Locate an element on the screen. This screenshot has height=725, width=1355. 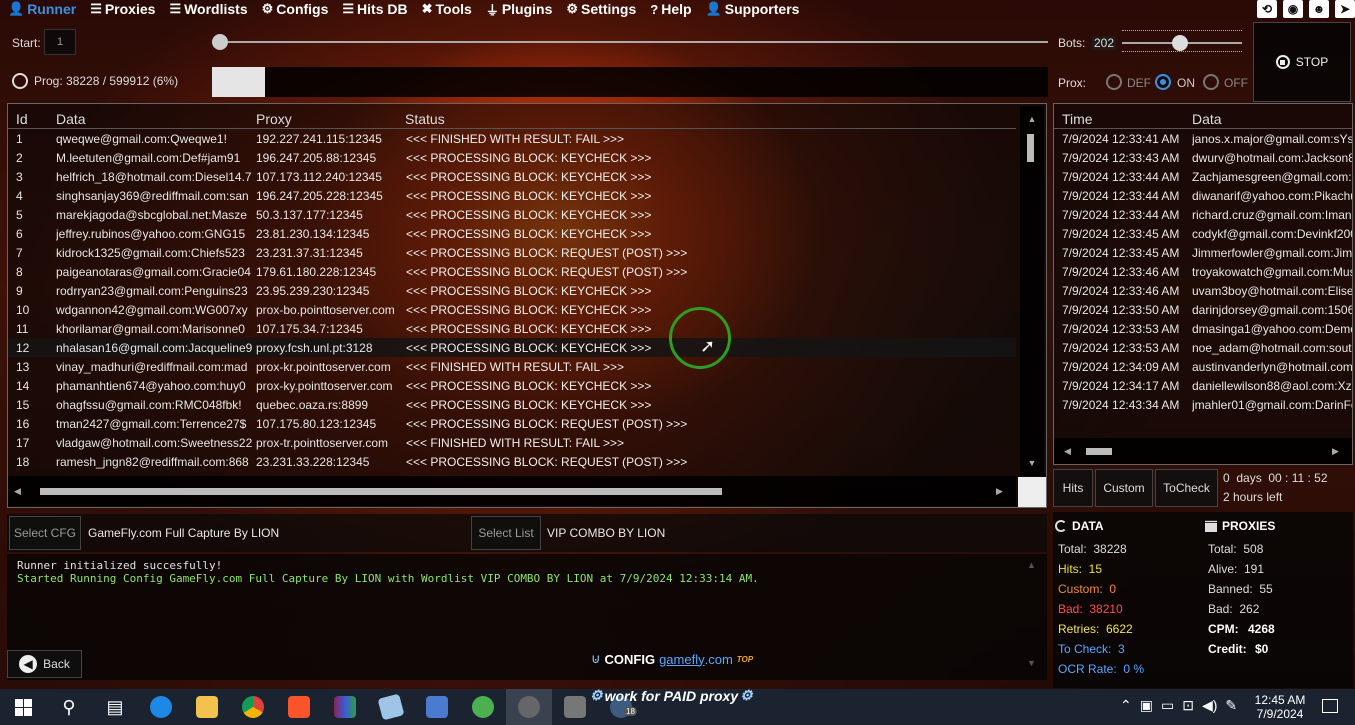
nav-hits-db: ☰ Hits DB is located at coordinates (374, 9).